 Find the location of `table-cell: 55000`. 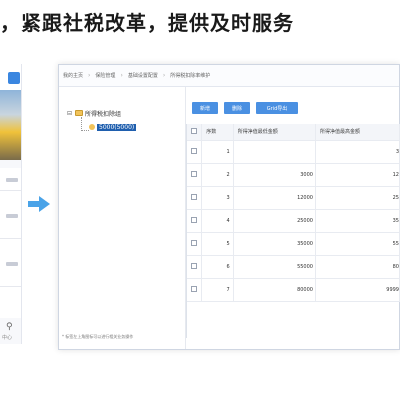

table-cell: 55000 is located at coordinates (274, 267).